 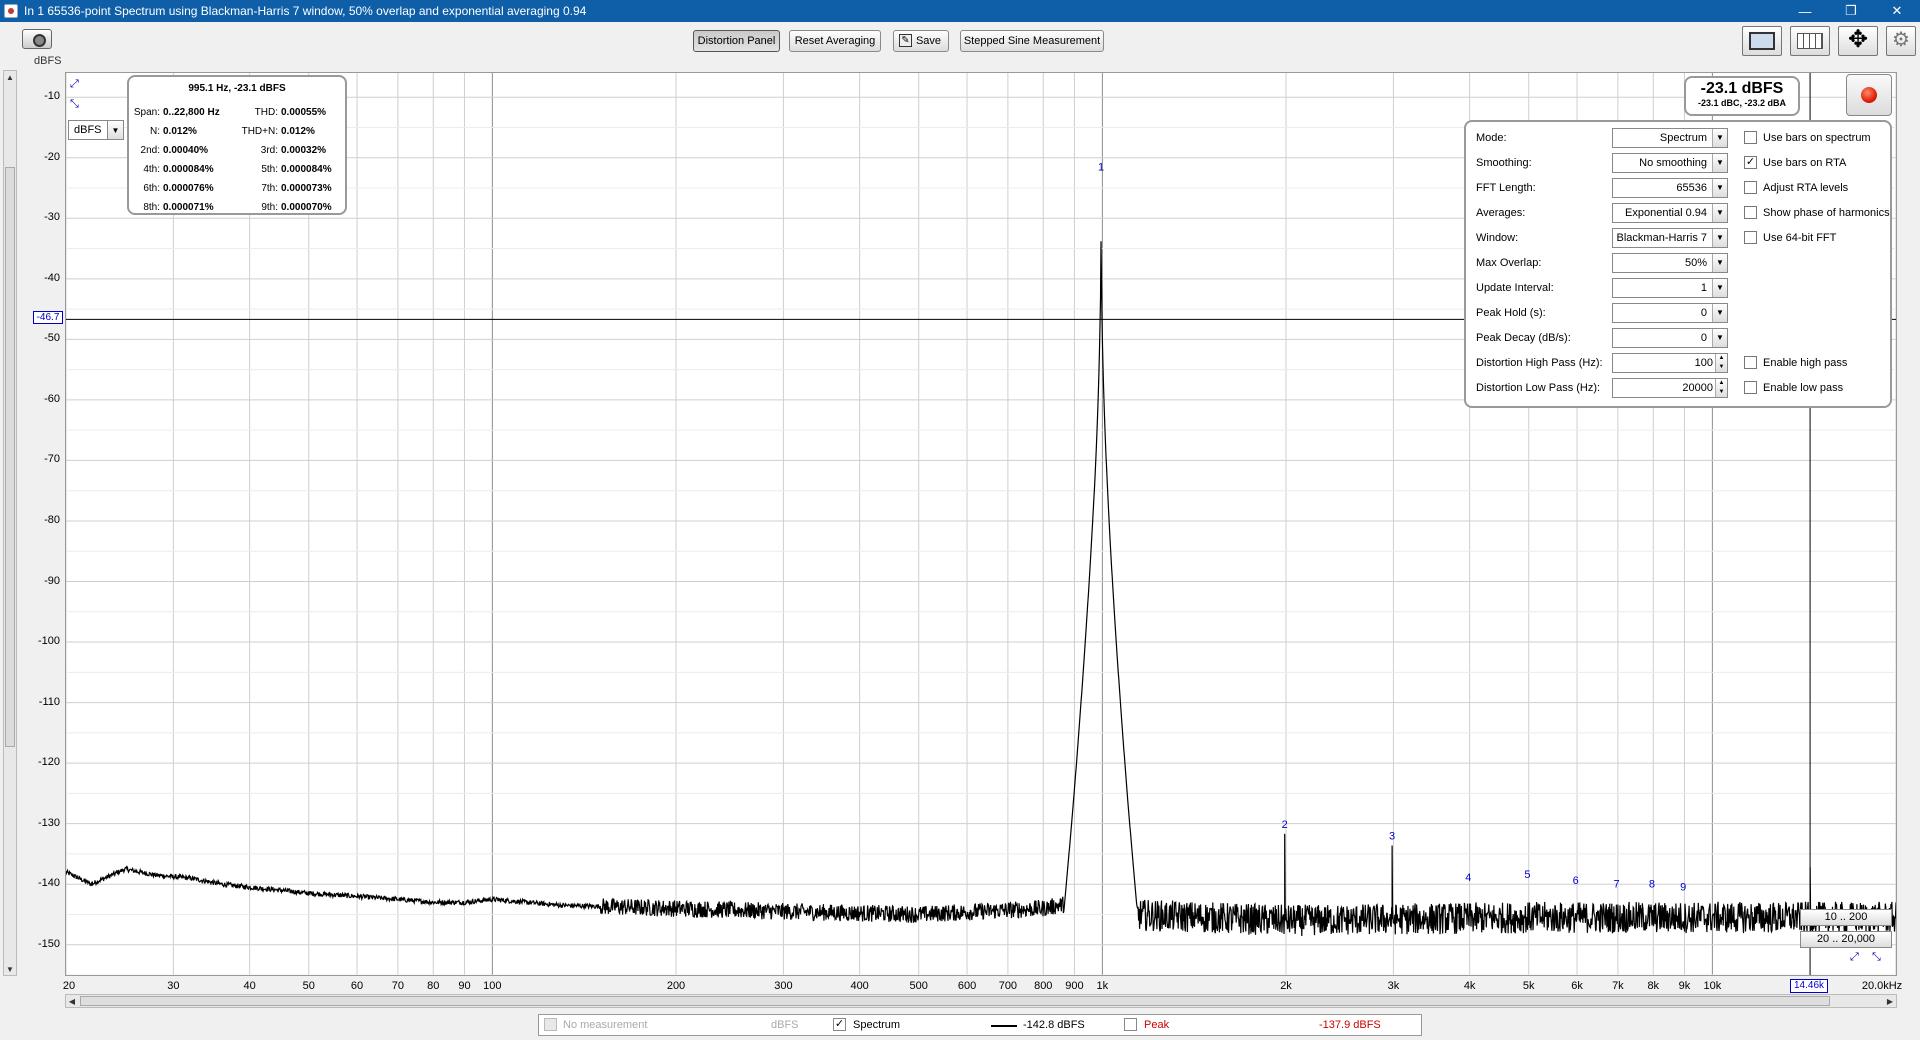 What do you see at coordinates (1851, 11) in the screenshot?
I see `restore-button: ❐` at bounding box center [1851, 11].